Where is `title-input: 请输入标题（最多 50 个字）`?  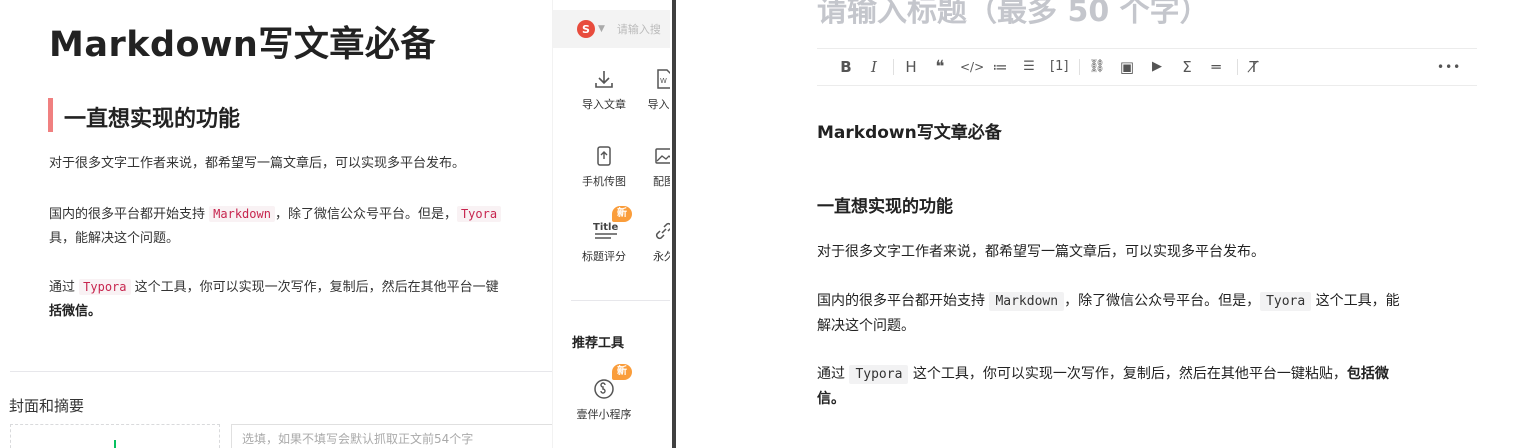
title-input: 请输入标题（最多 50 个字） is located at coordinates (1013, 15).